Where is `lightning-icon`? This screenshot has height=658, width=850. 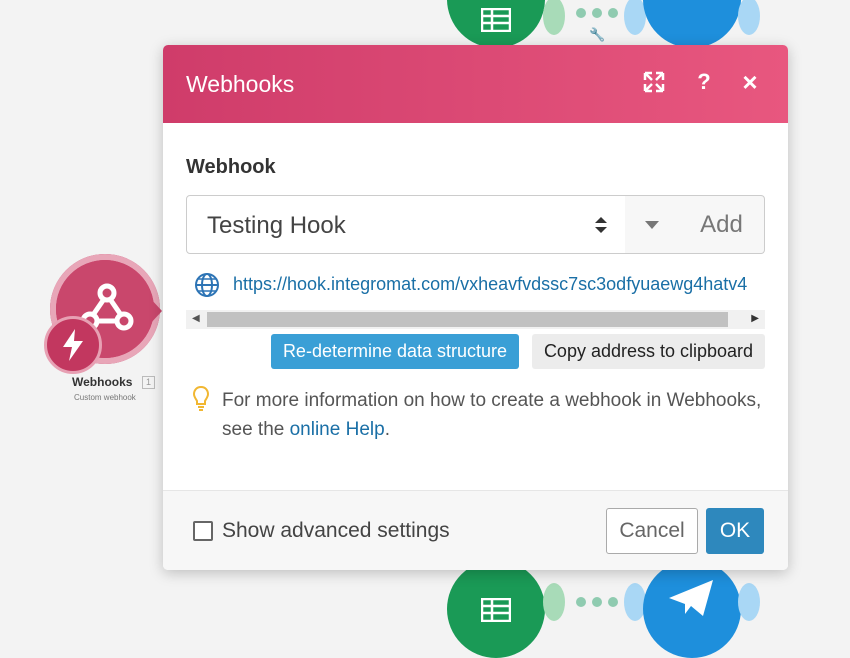
lightning-icon is located at coordinates (73, 345).